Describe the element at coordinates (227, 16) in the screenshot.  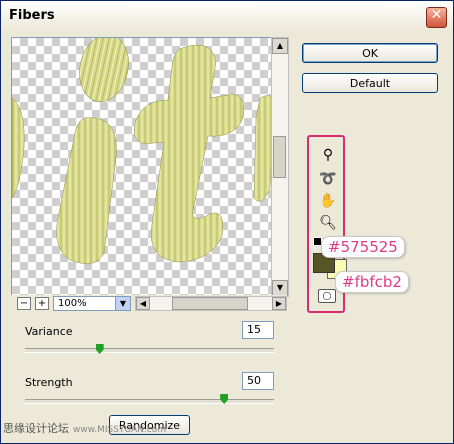
I see `title-bar: Fibers ✕` at that location.